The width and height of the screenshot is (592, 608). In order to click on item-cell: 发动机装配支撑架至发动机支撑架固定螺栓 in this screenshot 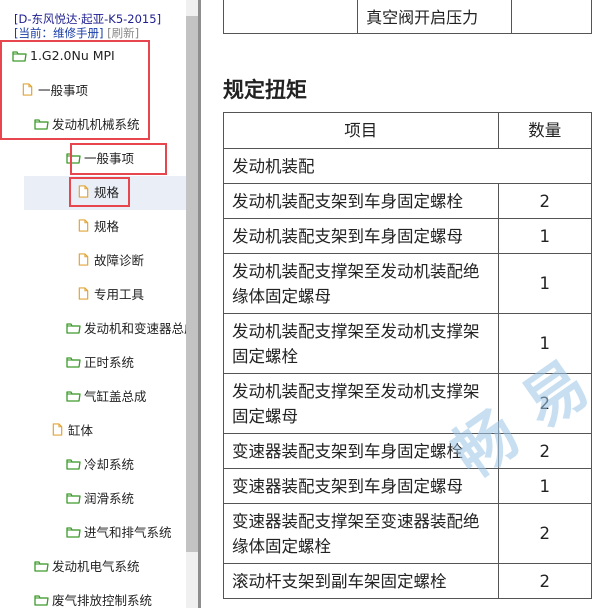, I will do `click(361, 343)`.